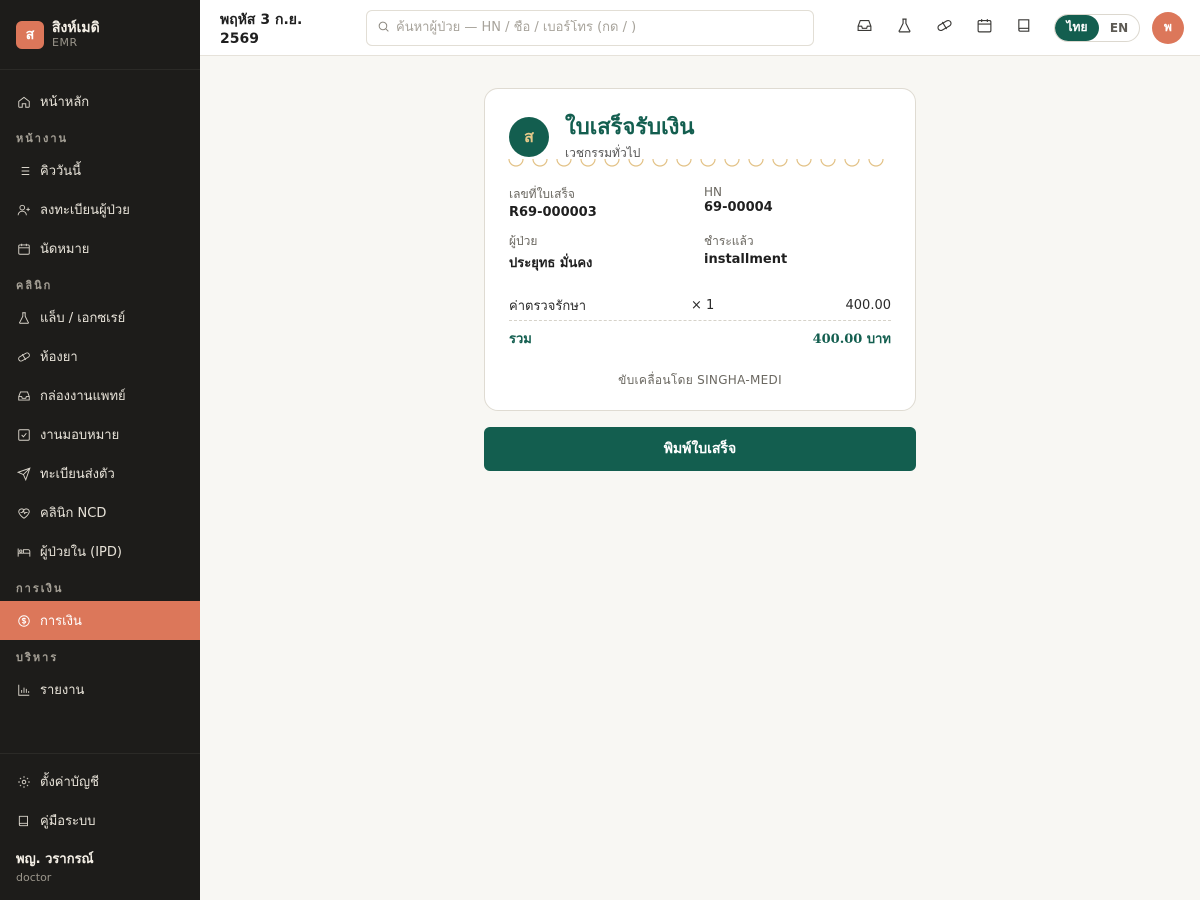 The width and height of the screenshot is (1200, 900). Describe the element at coordinates (703, 305) in the screenshot. I see `line-item-qty: × 1` at that location.